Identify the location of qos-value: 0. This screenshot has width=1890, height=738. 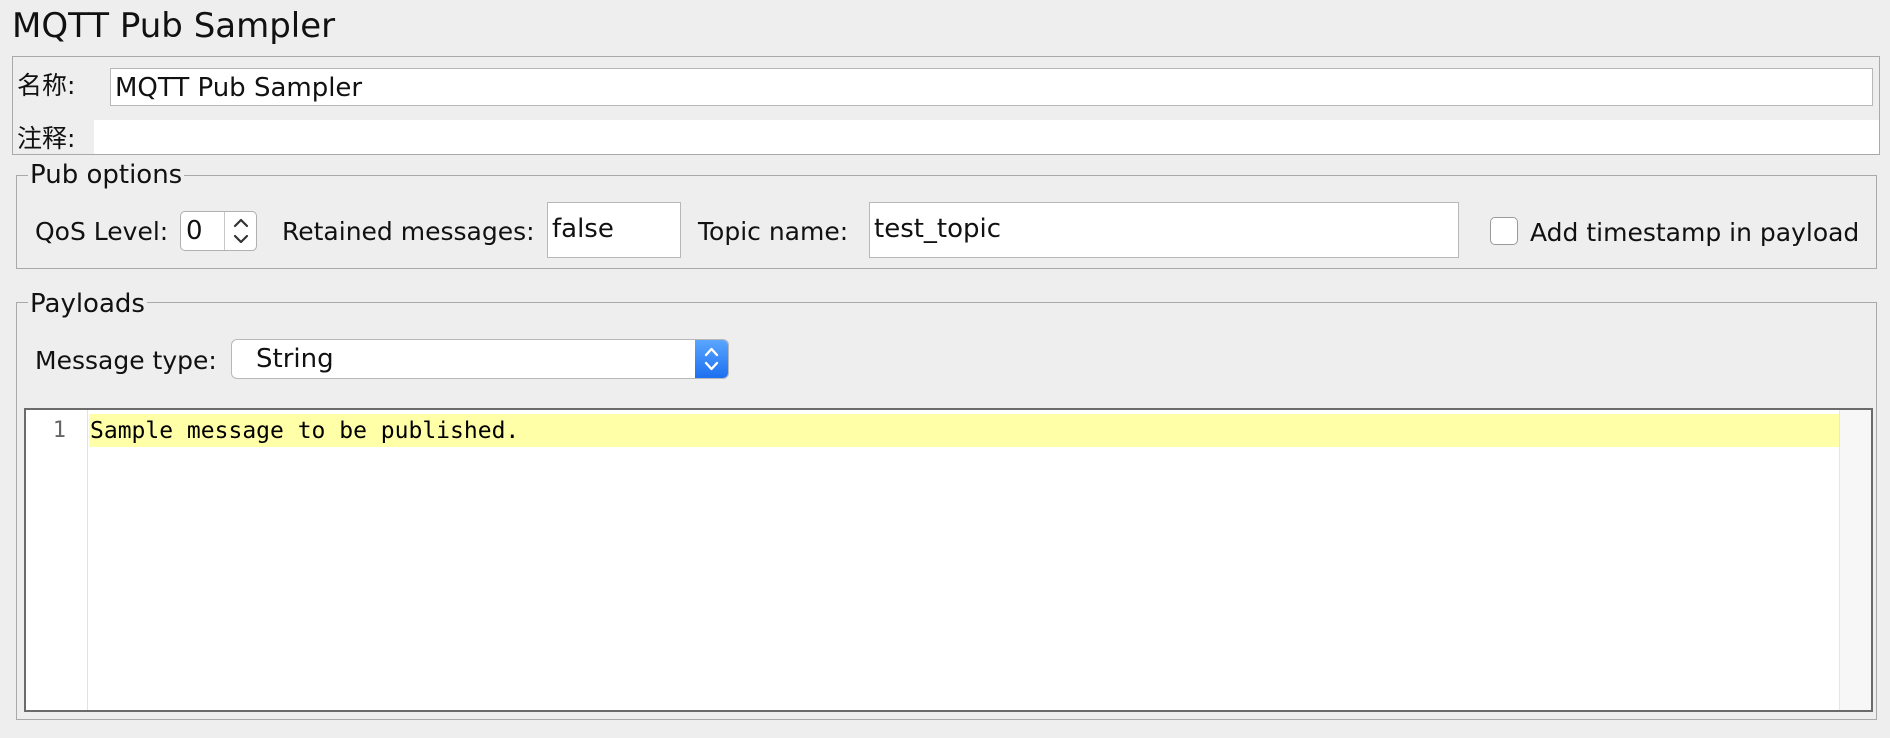
(204, 231).